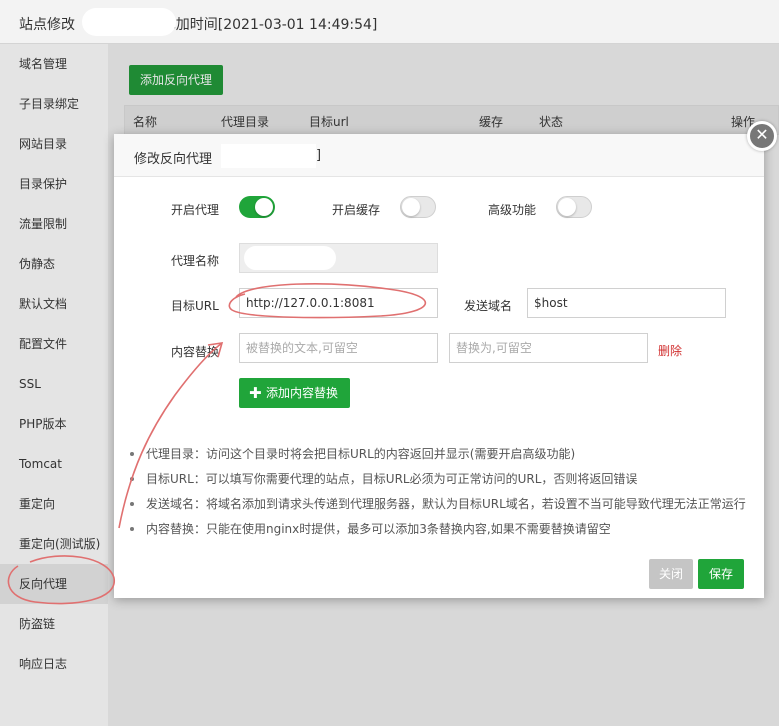 This screenshot has width=779, height=726. What do you see at coordinates (54, 664) in the screenshot?
I see `sidebar-item-response-log: 响应日志` at bounding box center [54, 664].